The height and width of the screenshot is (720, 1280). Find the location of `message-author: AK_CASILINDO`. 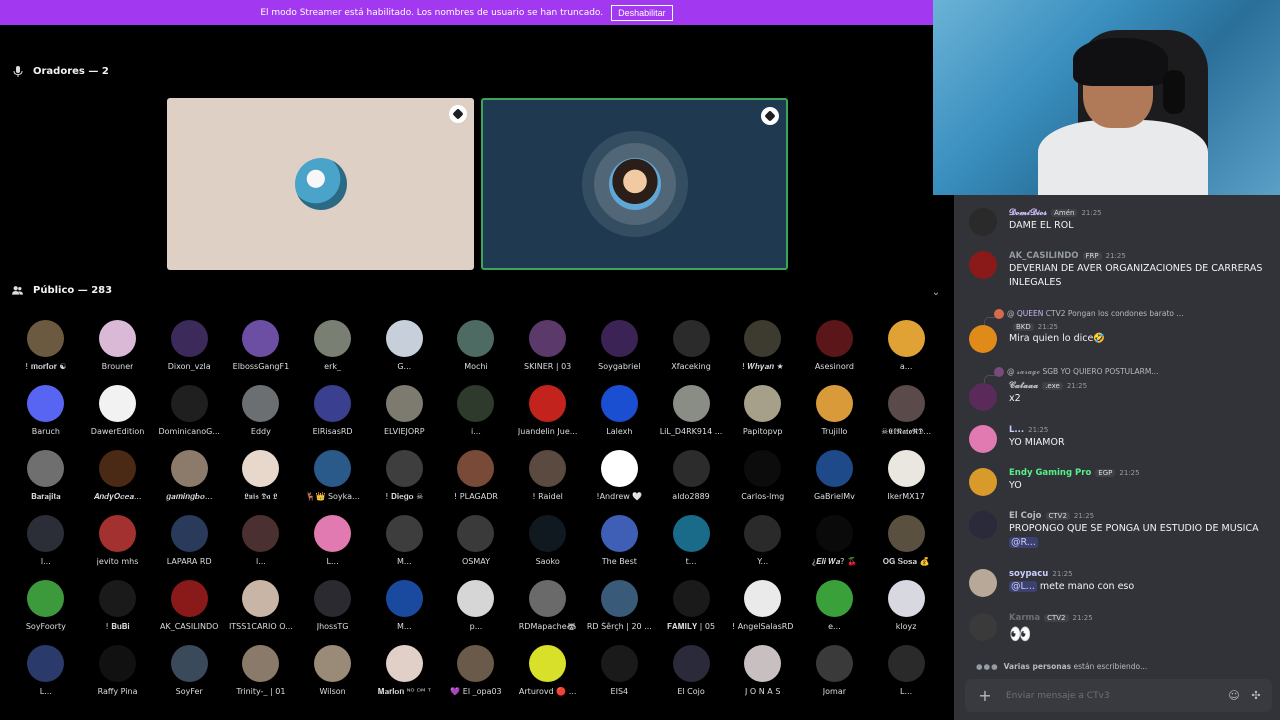

message-author: AK_CASILINDO is located at coordinates (1044, 256).